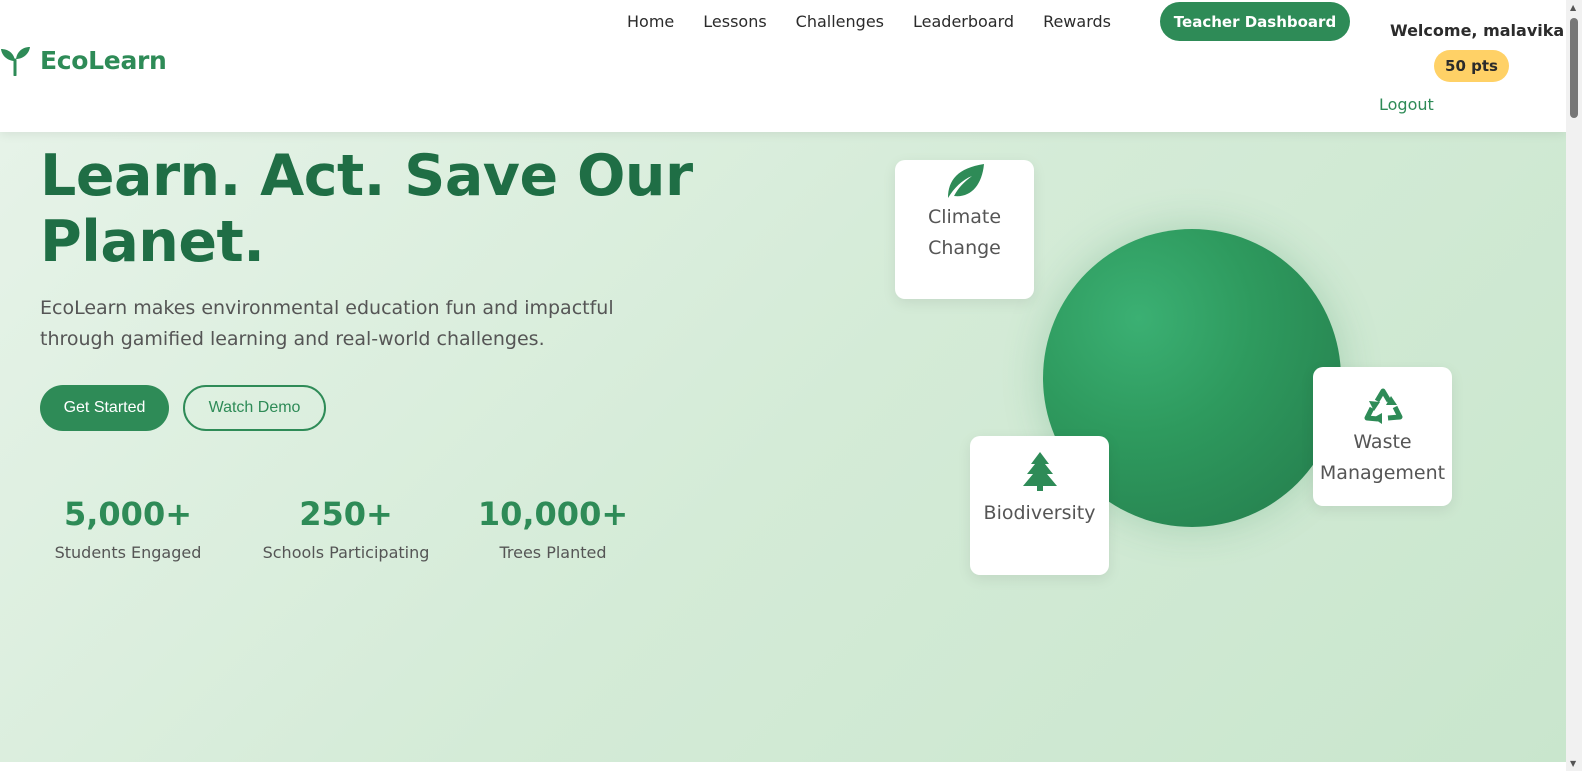 The height and width of the screenshot is (771, 1582). What do you see at coordinates (1471, 66) in the screenshot?
I see `points-badge: 50 pts` at bounding box center [1471, 66].